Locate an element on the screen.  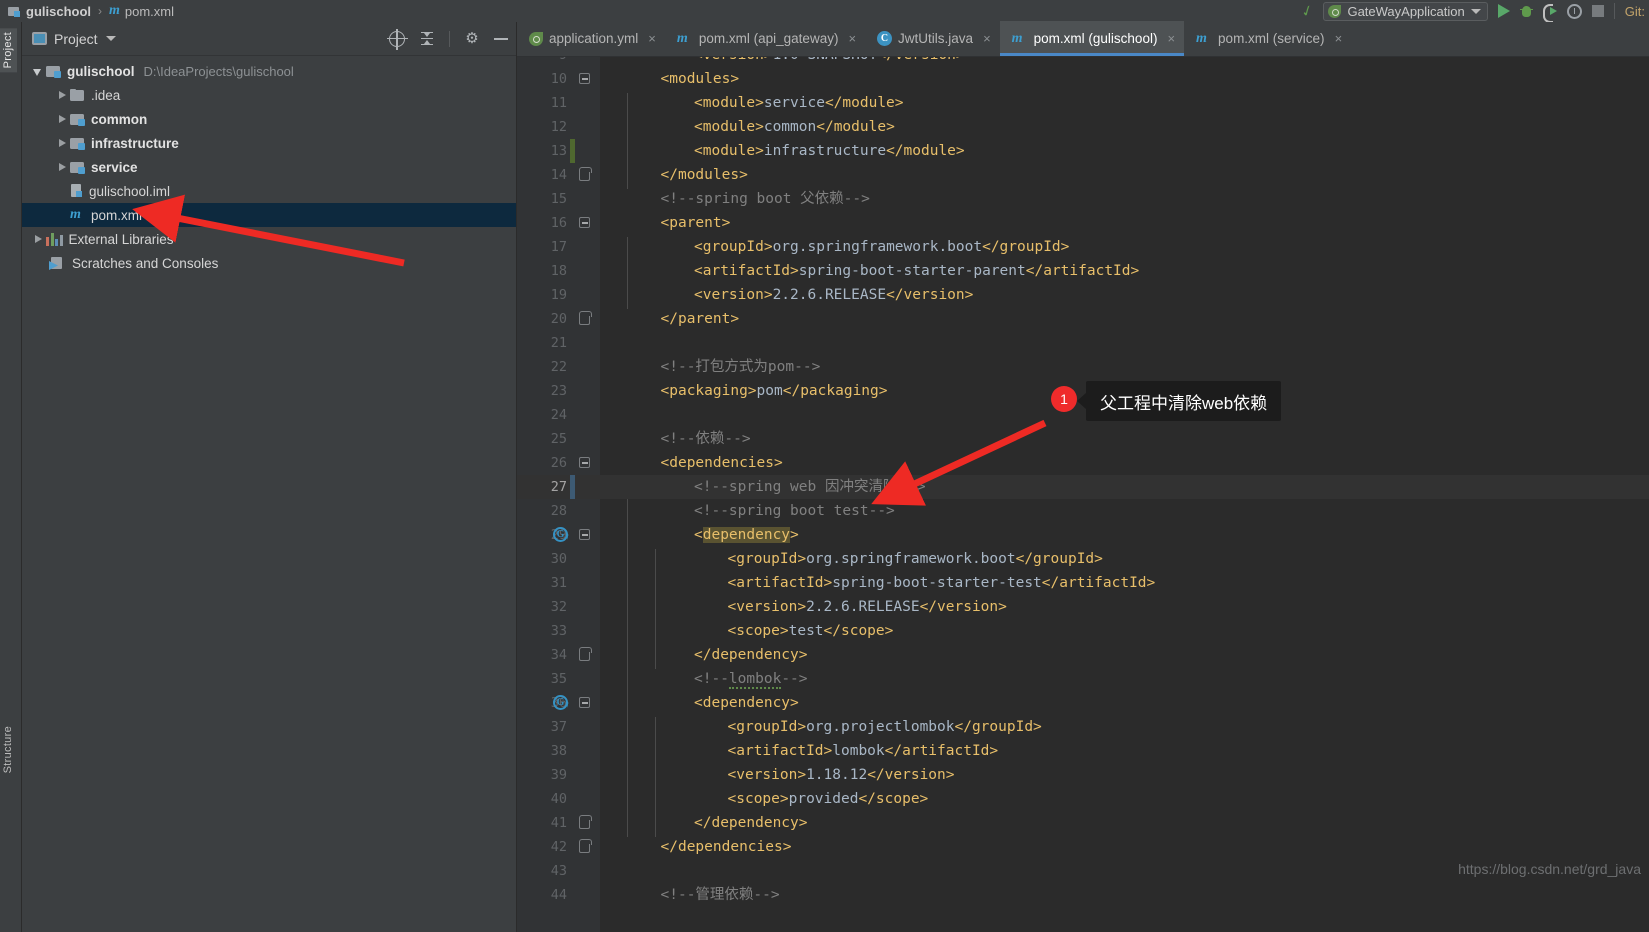
line-number: 15 is located at coordinates (558, 199).